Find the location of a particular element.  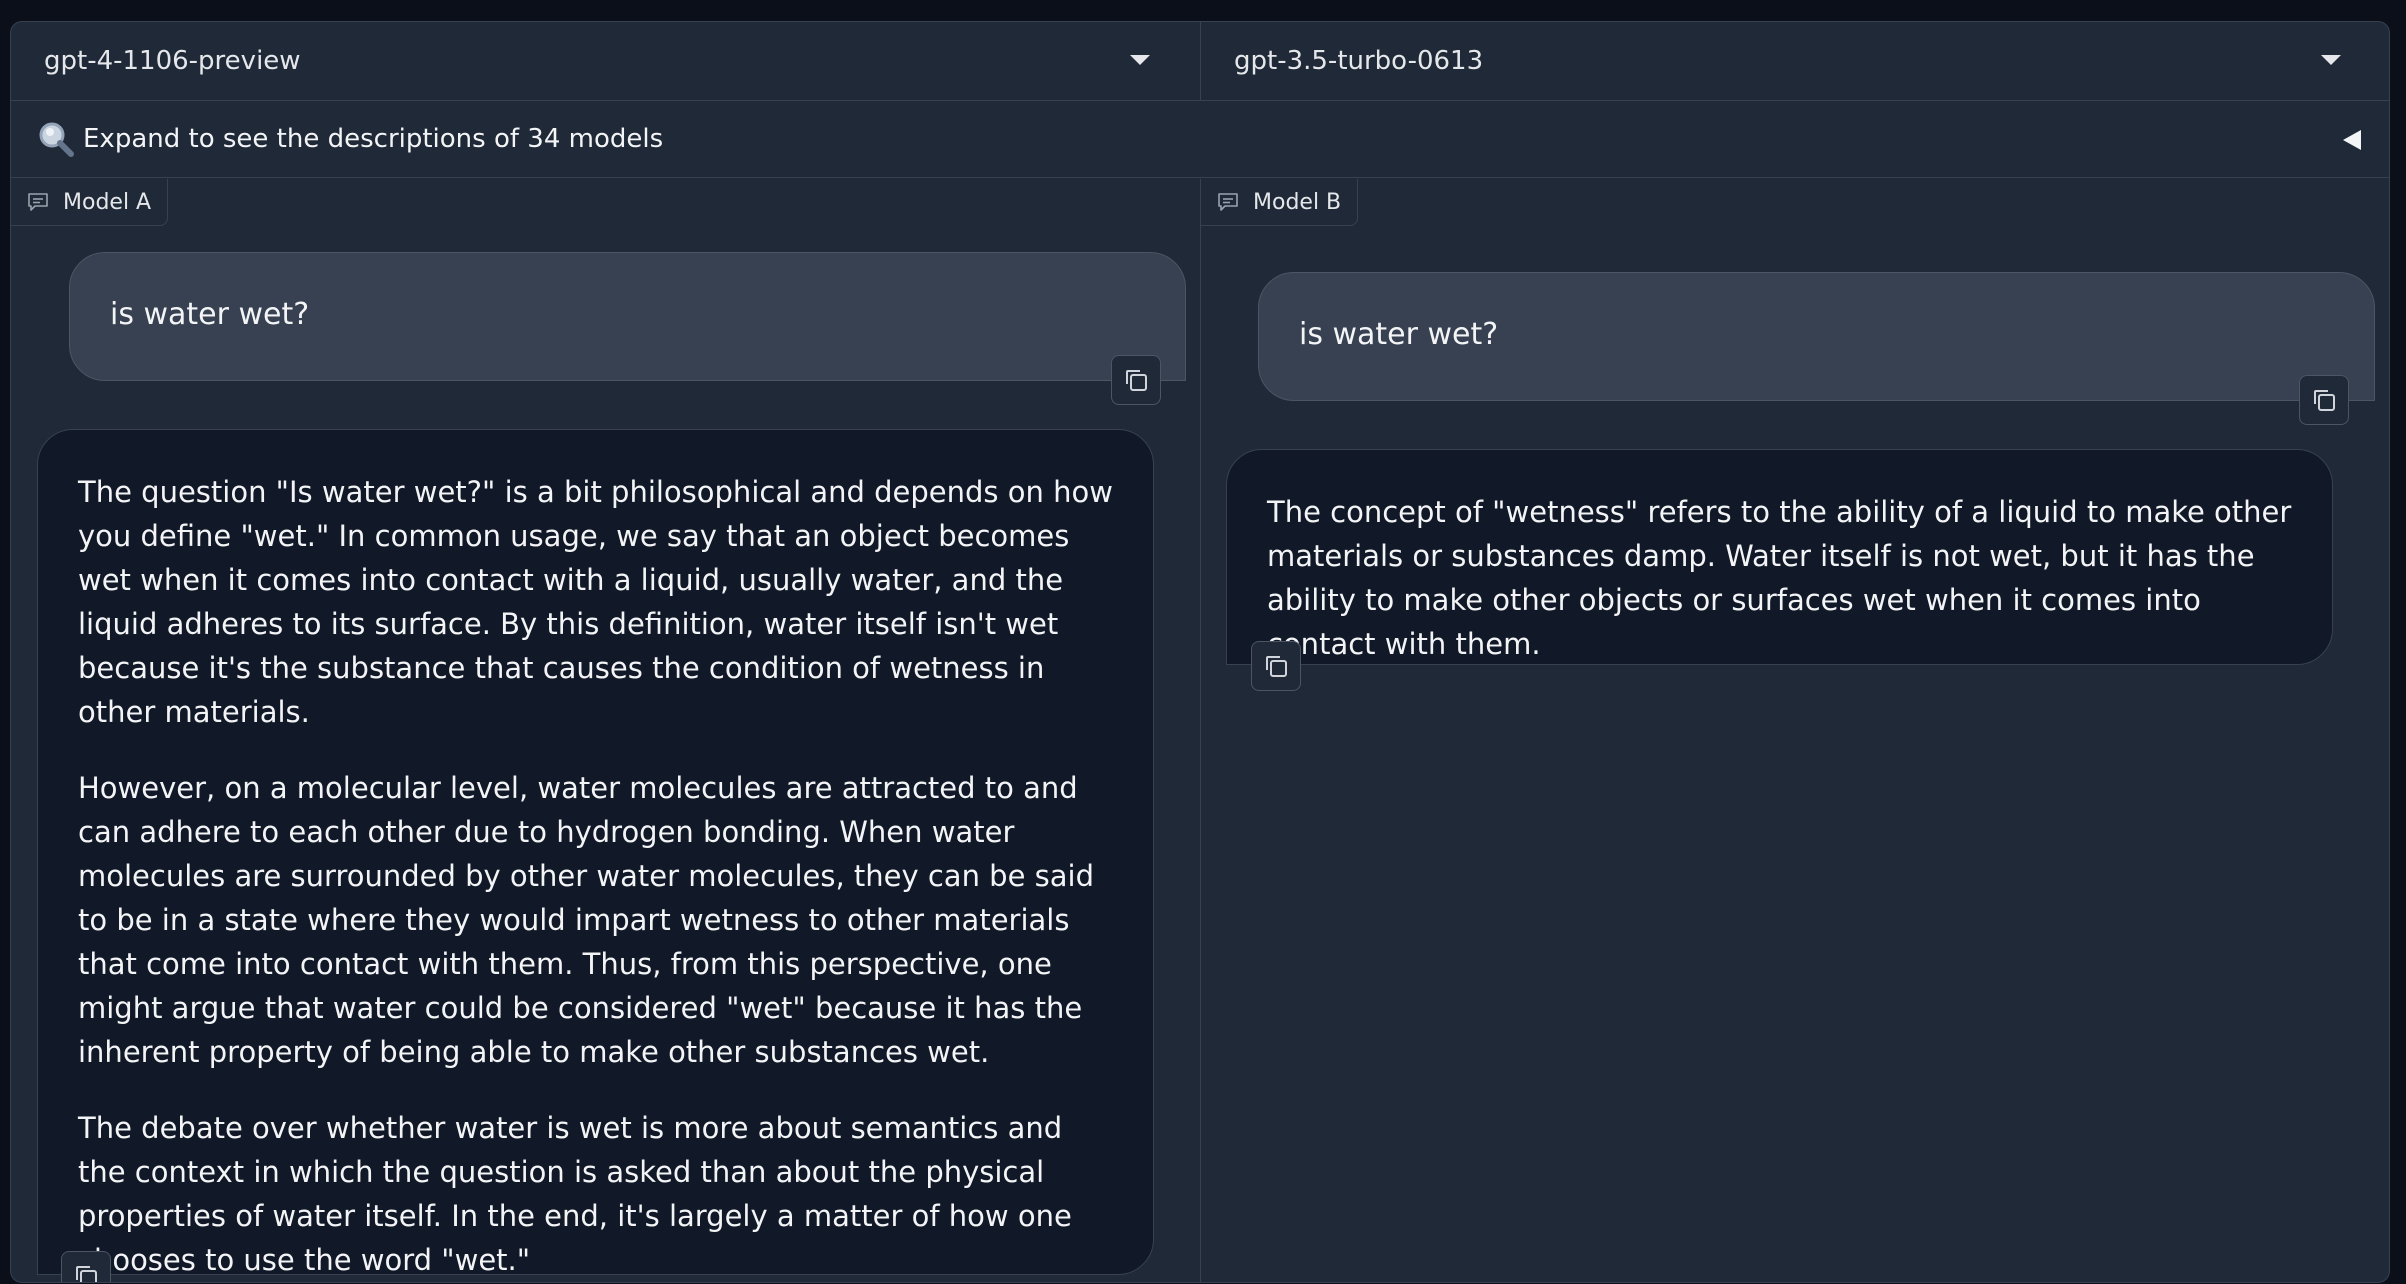

magnifier-icon is located at coordinates (56, 139).